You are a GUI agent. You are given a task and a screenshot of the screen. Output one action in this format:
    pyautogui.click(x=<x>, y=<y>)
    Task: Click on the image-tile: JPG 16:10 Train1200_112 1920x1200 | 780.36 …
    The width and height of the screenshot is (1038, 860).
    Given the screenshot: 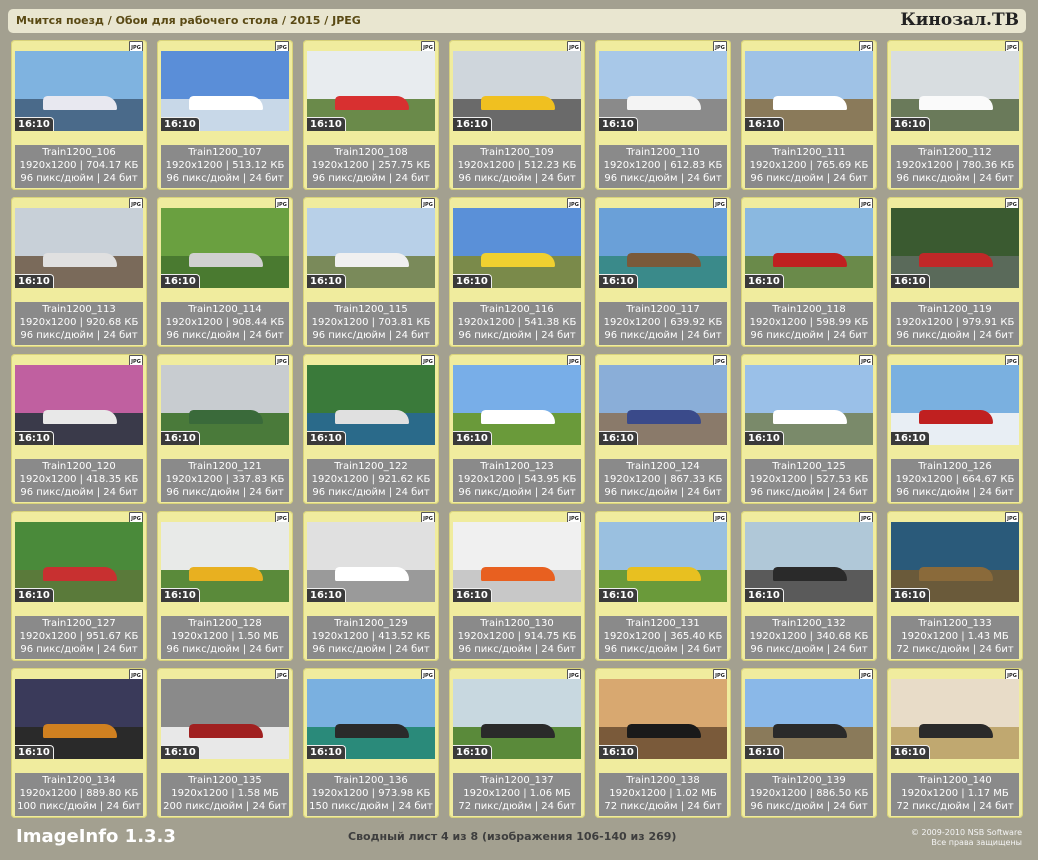 What is the action you would take?
    pyautogui.click(x=955, y=115)
    